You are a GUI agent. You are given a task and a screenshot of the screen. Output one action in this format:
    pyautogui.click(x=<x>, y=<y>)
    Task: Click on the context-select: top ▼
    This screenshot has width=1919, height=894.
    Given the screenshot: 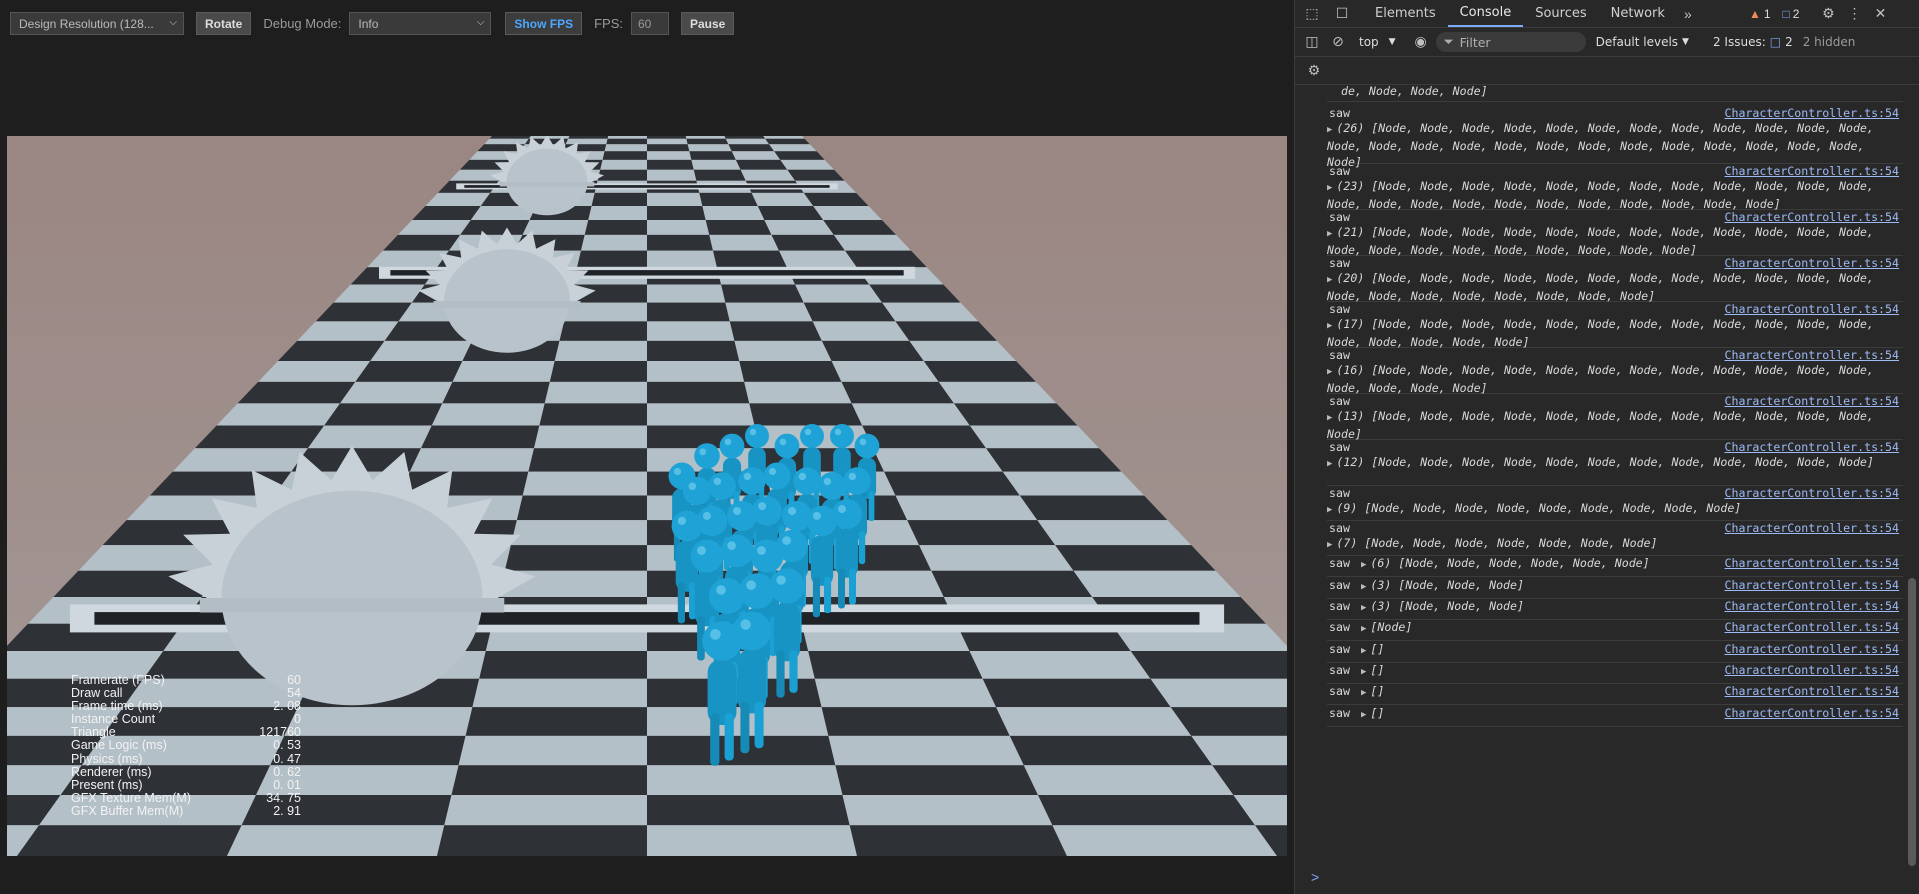 What is the action you would take?
    pyautogui.click(x=1377, y=42)
    